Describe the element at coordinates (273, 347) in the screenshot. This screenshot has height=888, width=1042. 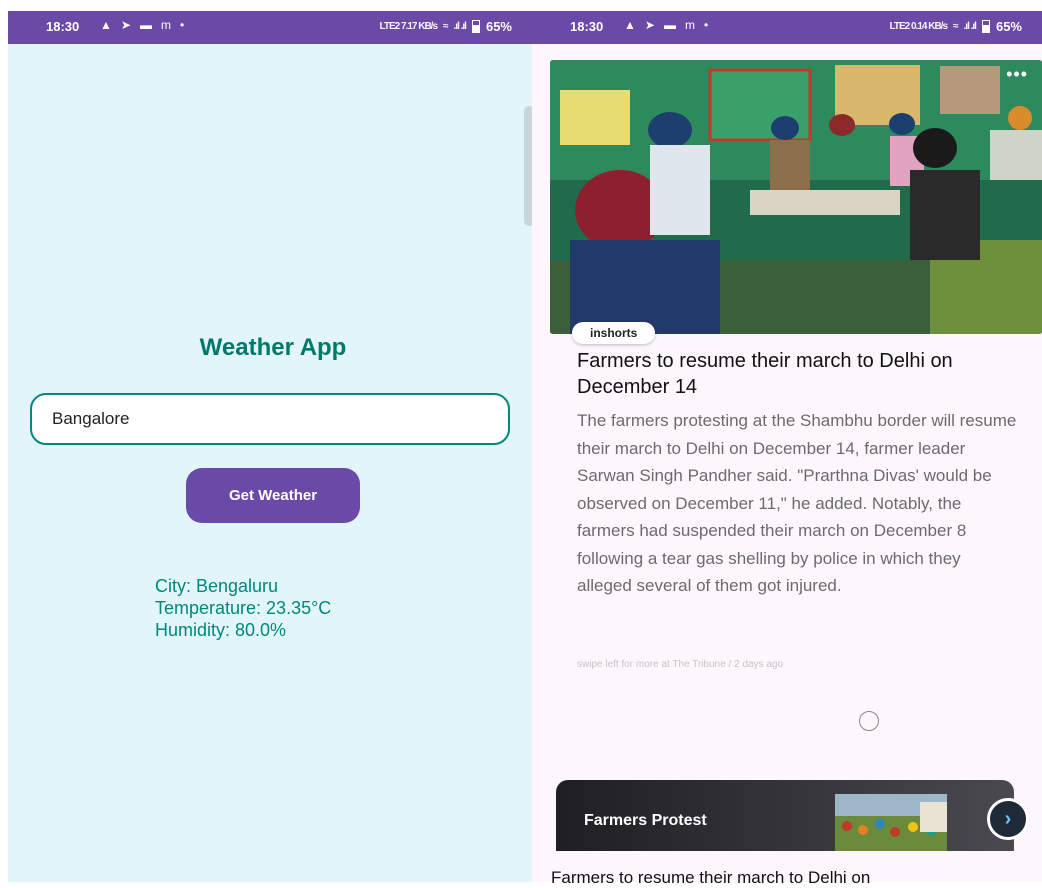
I see `app-title: Weather App` at that location.